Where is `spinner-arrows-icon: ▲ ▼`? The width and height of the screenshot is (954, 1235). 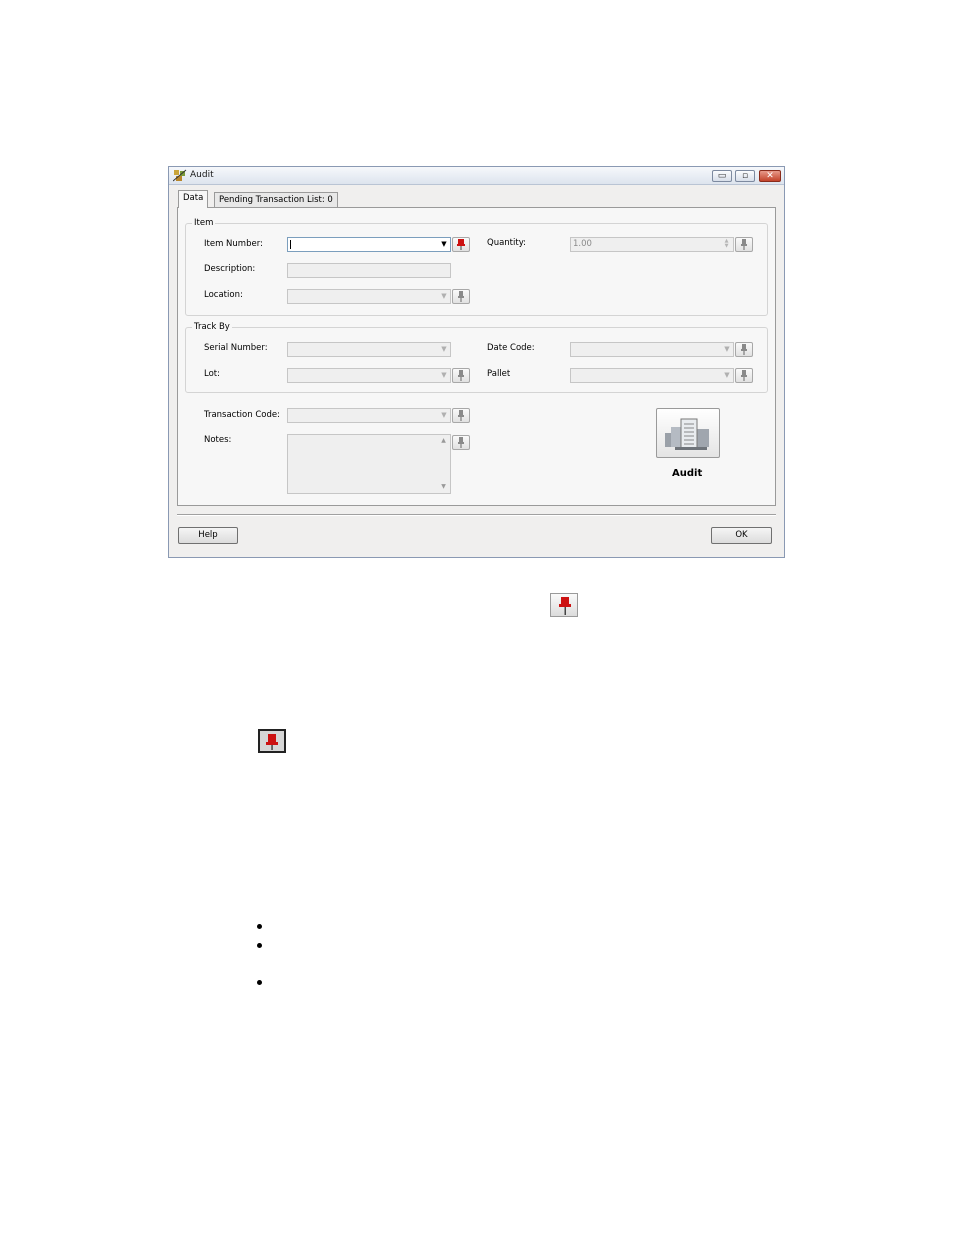
spinner-arrows-icon: ▲ ▼ is located at coordinates (726, 244).